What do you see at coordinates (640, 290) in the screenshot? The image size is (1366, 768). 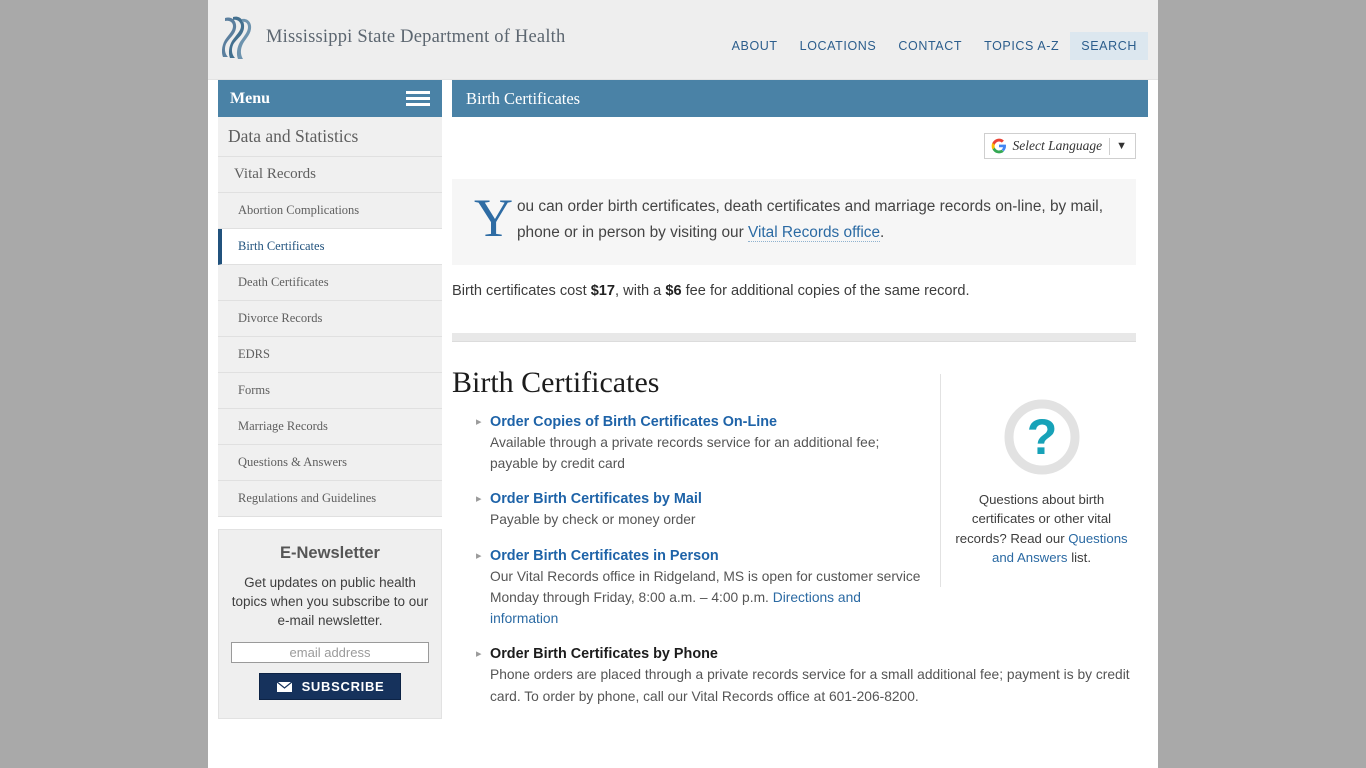 I see `cost-part2: , with a` at bounding box center [640, 290].